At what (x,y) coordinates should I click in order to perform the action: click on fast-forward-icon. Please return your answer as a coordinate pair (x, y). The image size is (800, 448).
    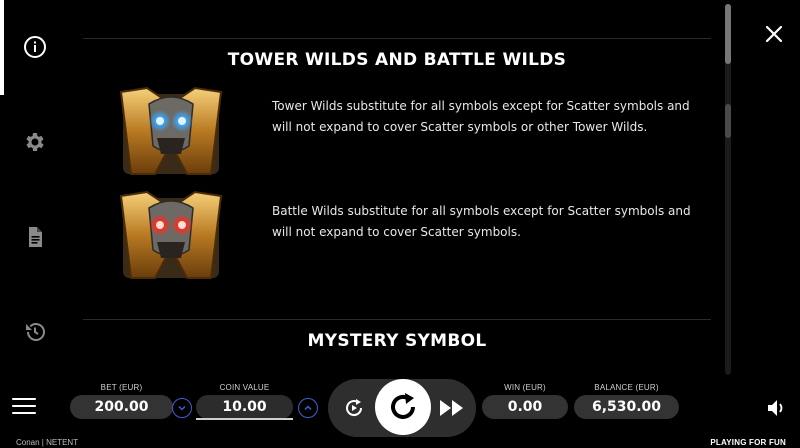
    Looking at the image, I should click on (451, 408).